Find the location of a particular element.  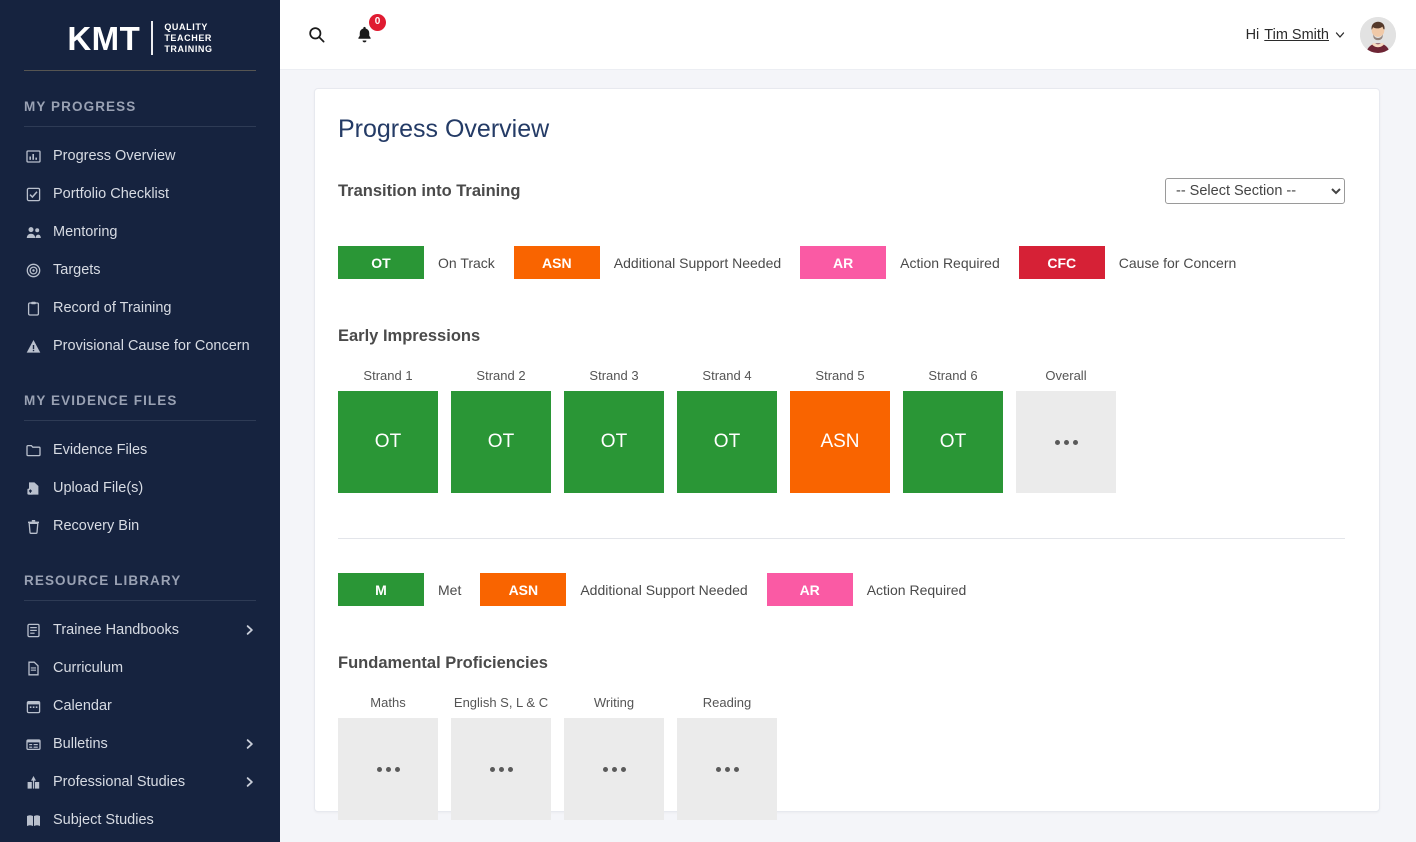

sidebar-item-bulletins: Bulletins is located at coordinates (140, 744).